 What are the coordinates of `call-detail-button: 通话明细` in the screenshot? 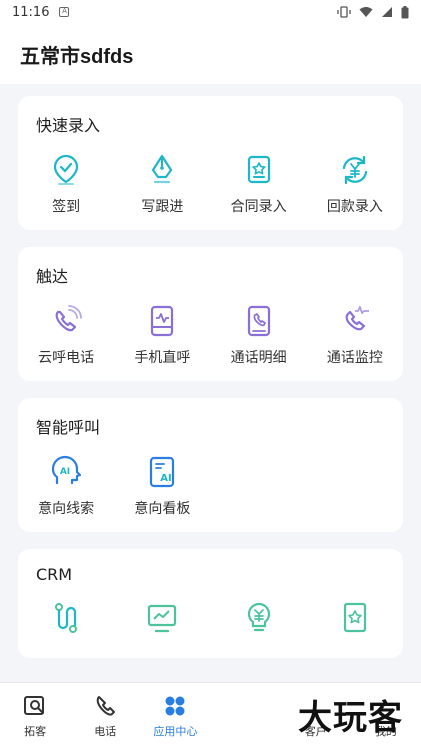 It's located at (259, 335).